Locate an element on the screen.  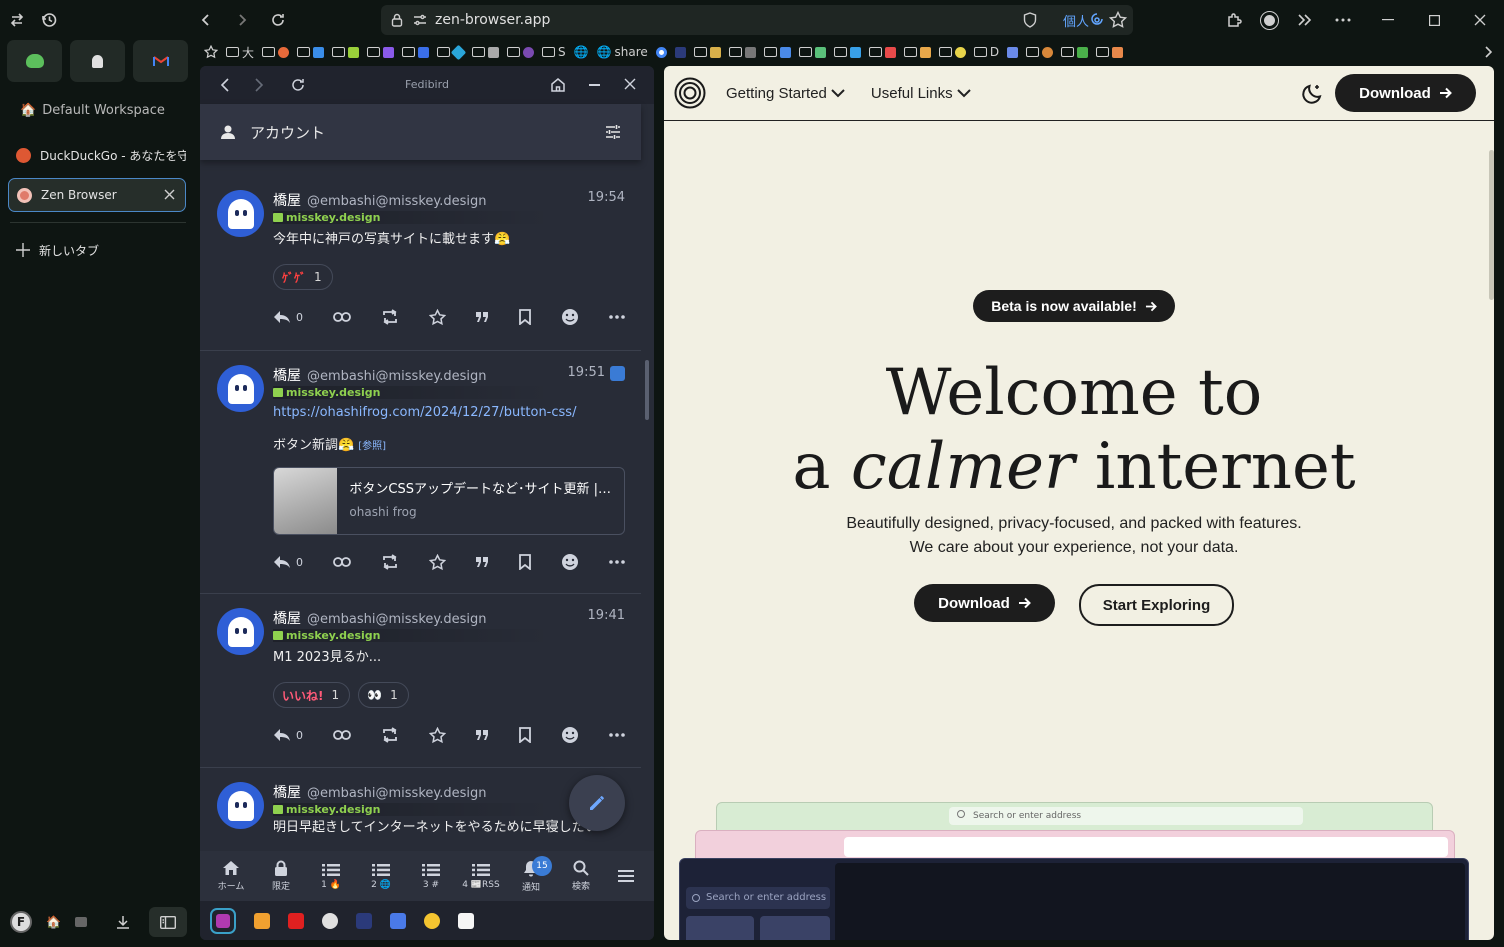
bookmark-folder: D is located at coordinates (986, 52).